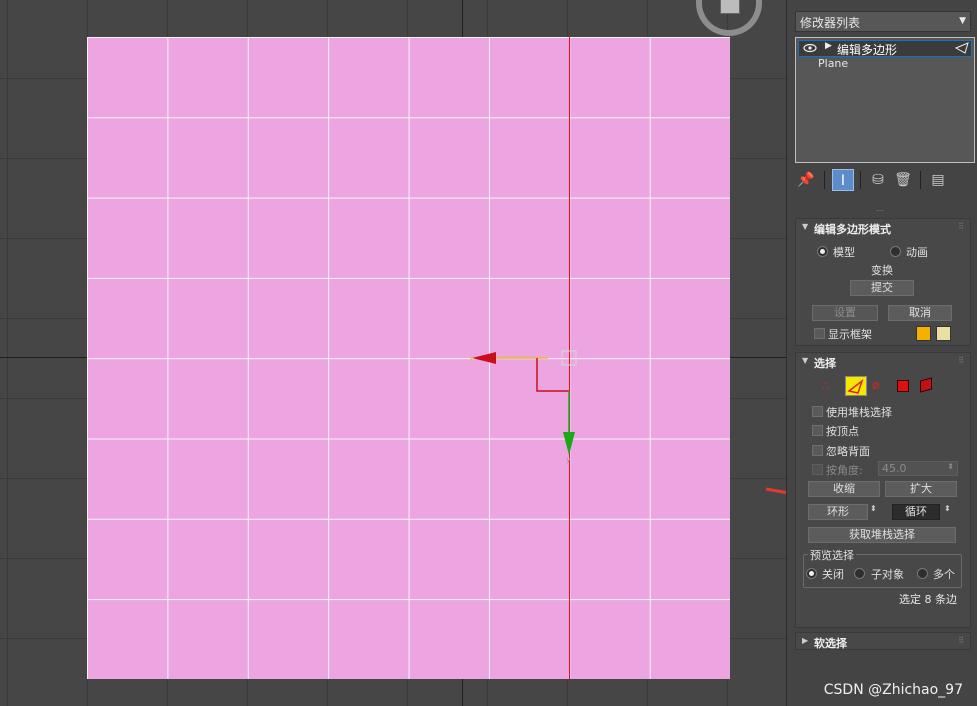 The width and height of the screenshot is (977, 706). What do you see at coordinates (830, 23) in the screenshot?
I see `modifier-list-label: 修改器列表` at bounding box center [830, 23].